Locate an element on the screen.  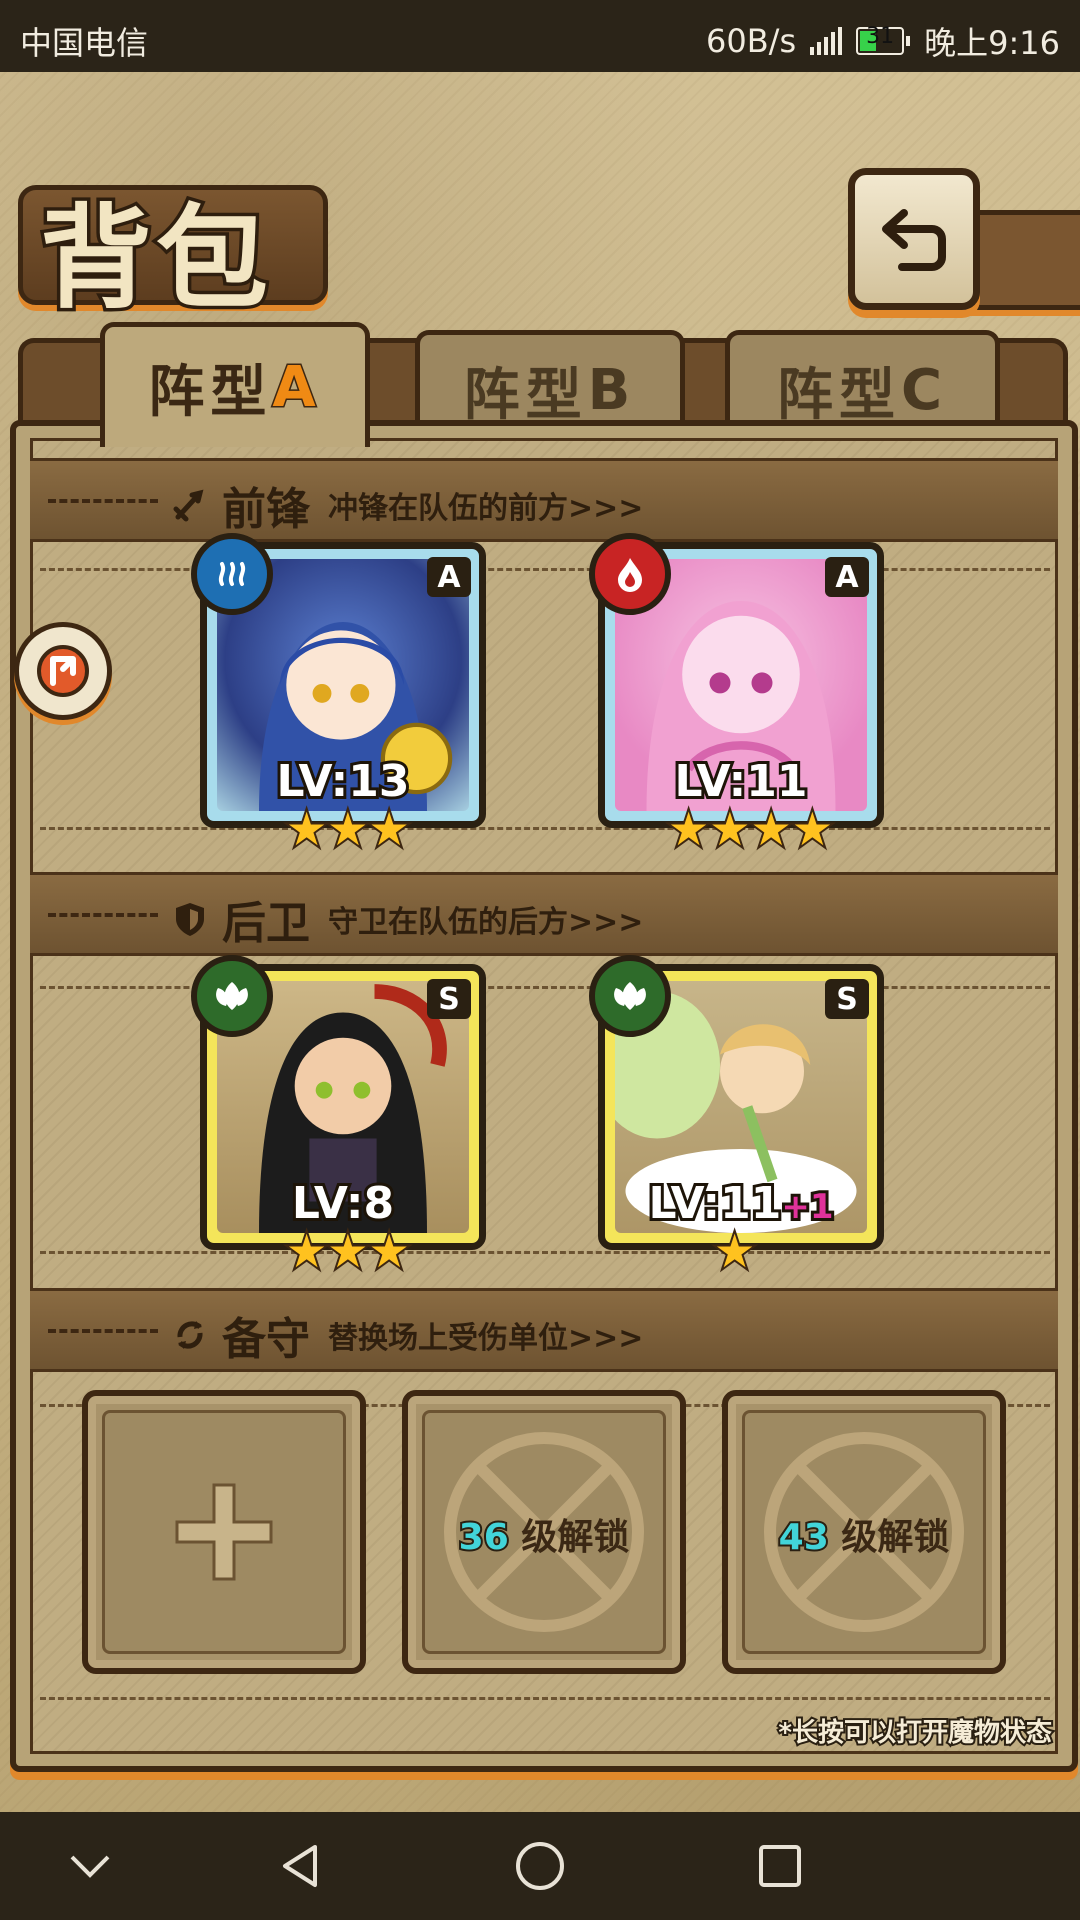
rear-title: 后卫 is located at coordinates (266, 923).